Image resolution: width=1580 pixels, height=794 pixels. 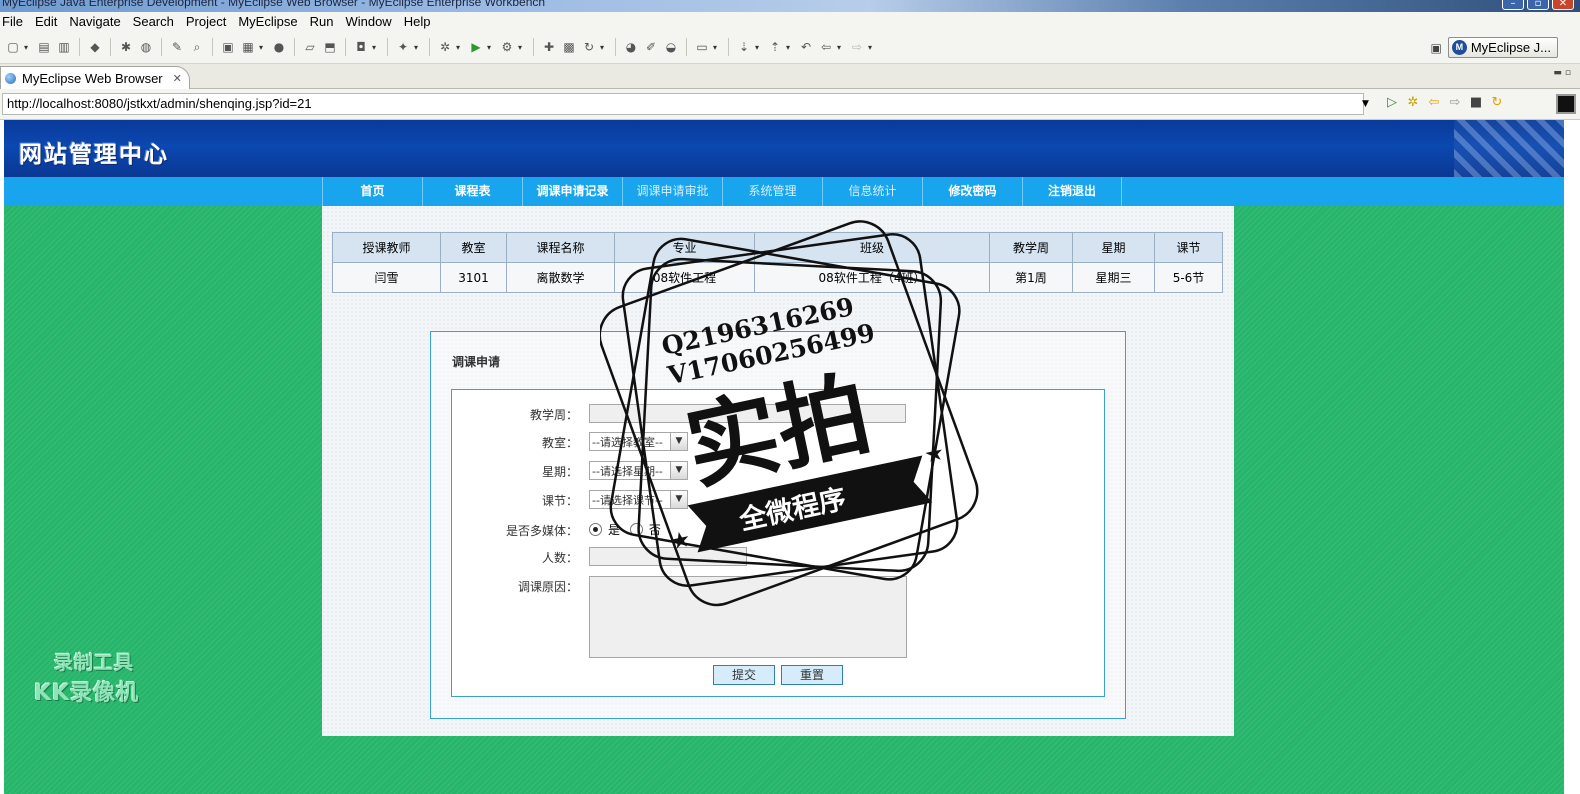 I want to click on view-minmax-icon: ▬▫, so click(x=1563, y=73).